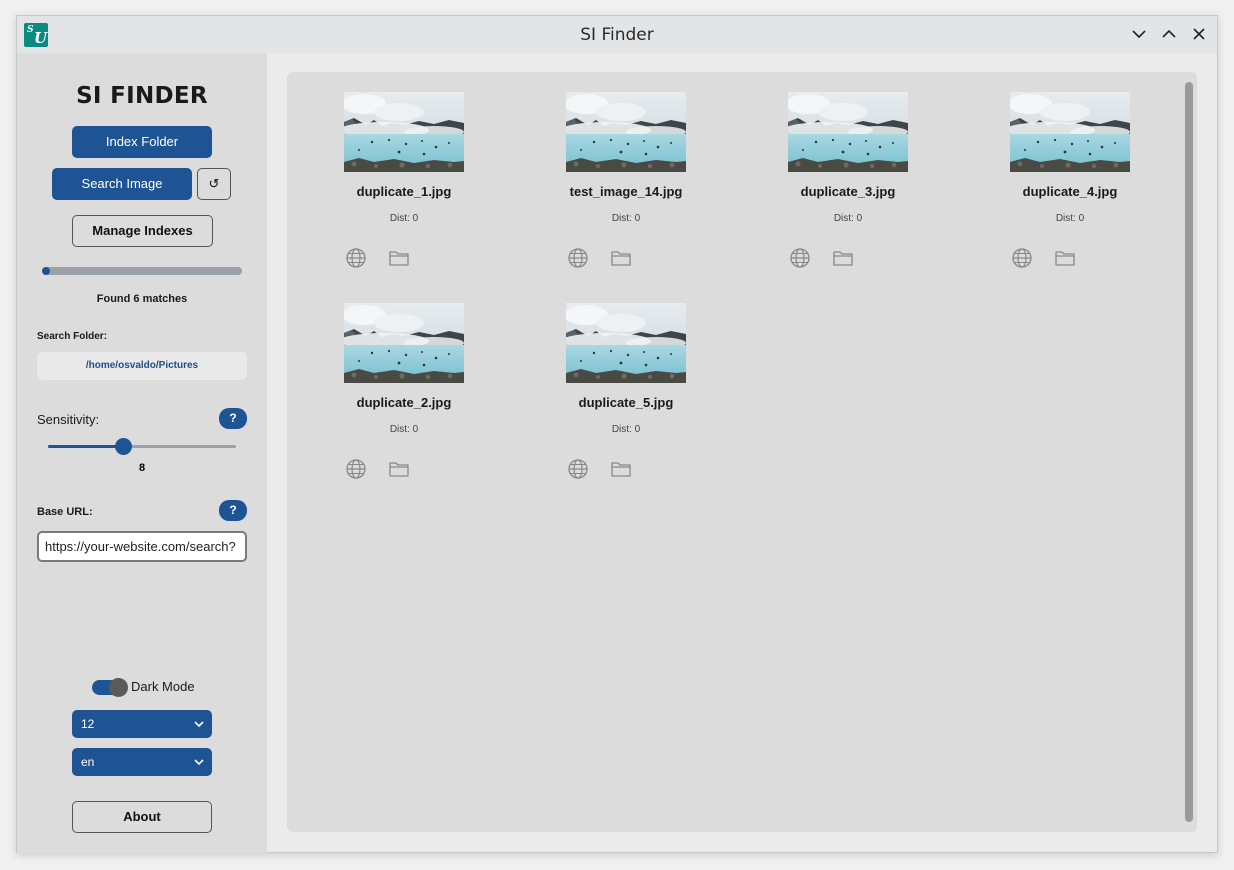  I want to click on slider-fill, so click(86, 446).